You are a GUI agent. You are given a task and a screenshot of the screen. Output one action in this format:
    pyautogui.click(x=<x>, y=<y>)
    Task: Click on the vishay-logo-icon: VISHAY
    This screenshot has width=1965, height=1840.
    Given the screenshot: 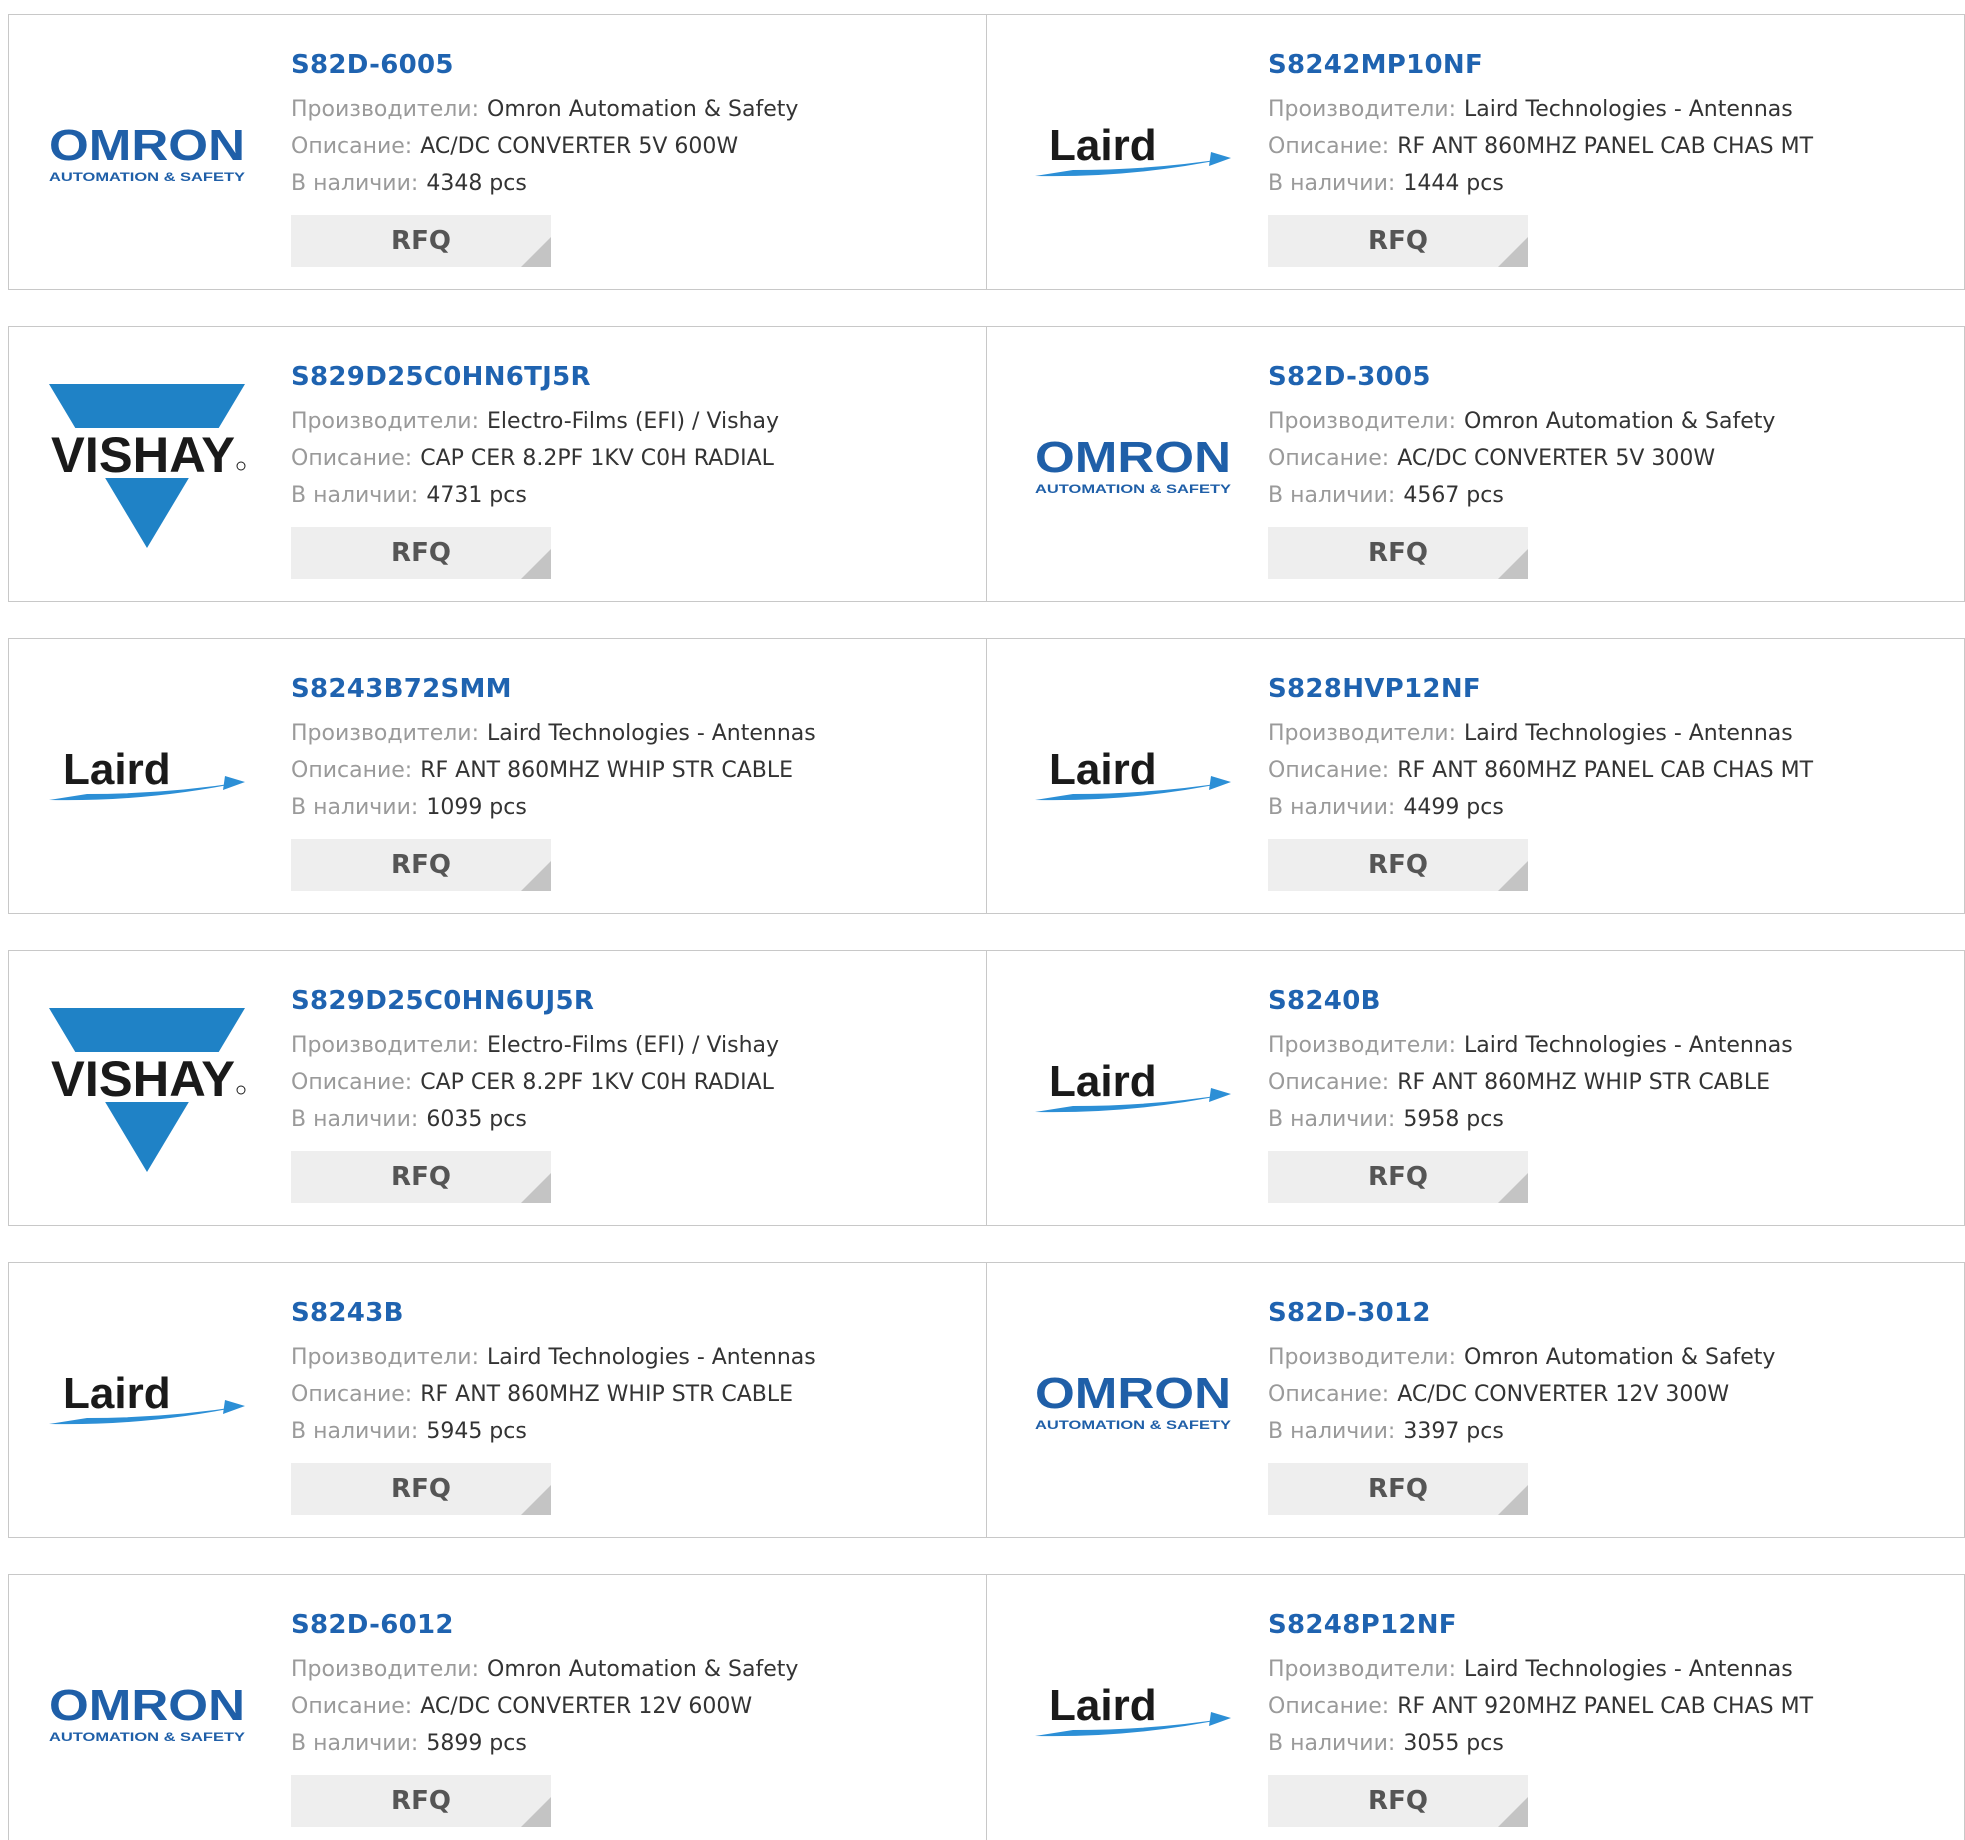 What is the action you would take?
    pyautogui.click(x=147, y=466)
    